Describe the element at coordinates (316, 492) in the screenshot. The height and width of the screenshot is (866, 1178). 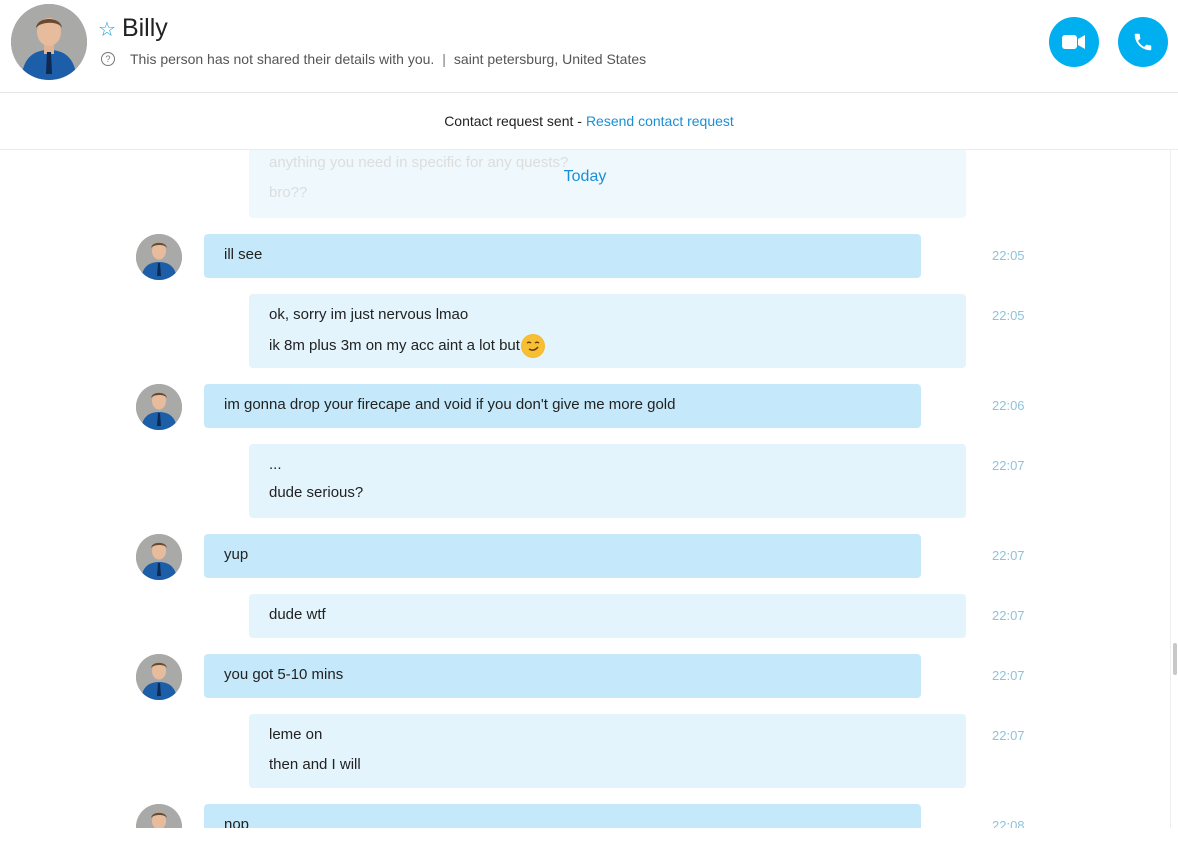
I see `message-text: dude serious?` at that location.